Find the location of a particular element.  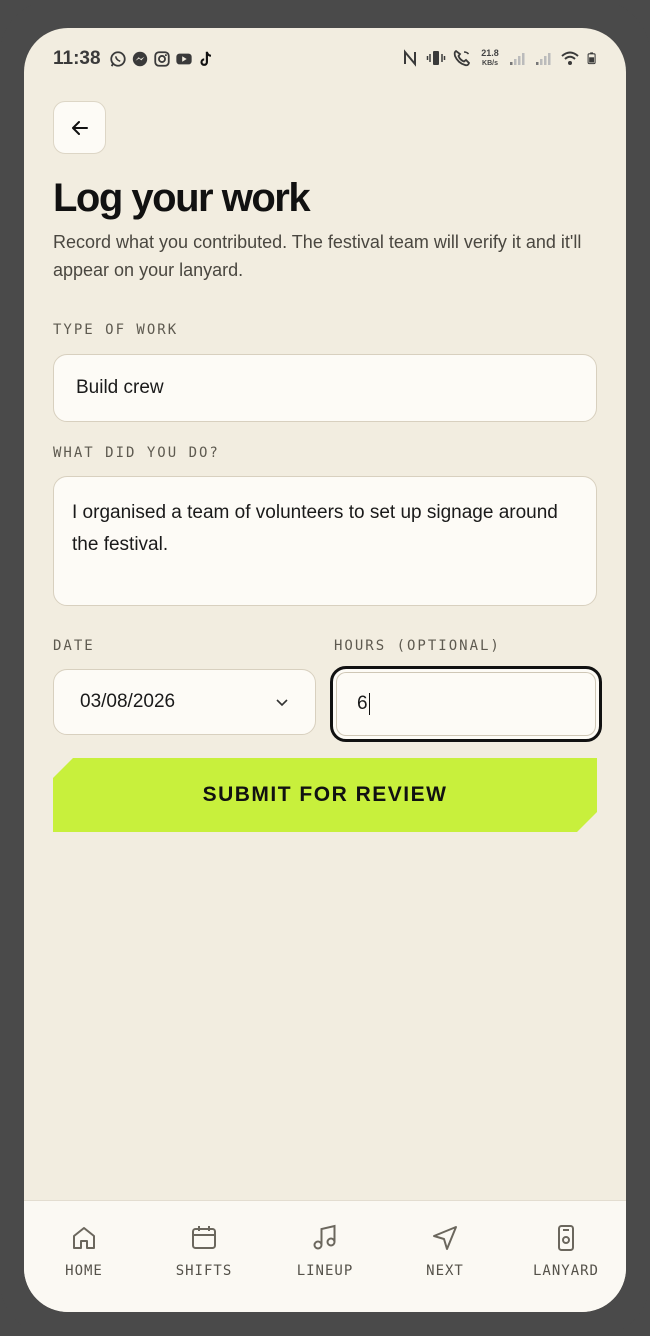

network-speed: 21.8 KB/s is located at coordinates (490, 57).